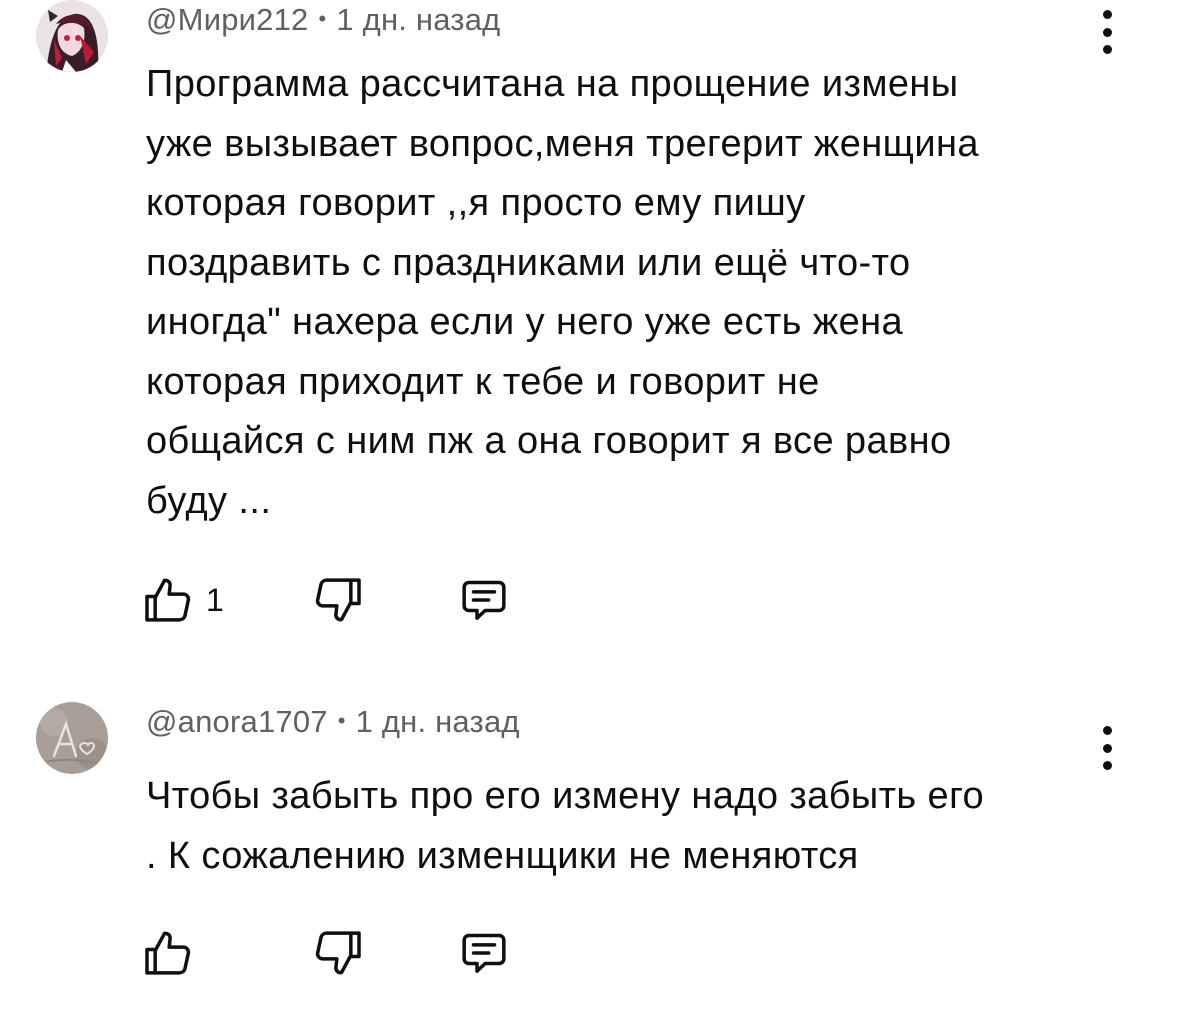  I want to click on sand-drawing-avatar-icon, so click(72, 738).